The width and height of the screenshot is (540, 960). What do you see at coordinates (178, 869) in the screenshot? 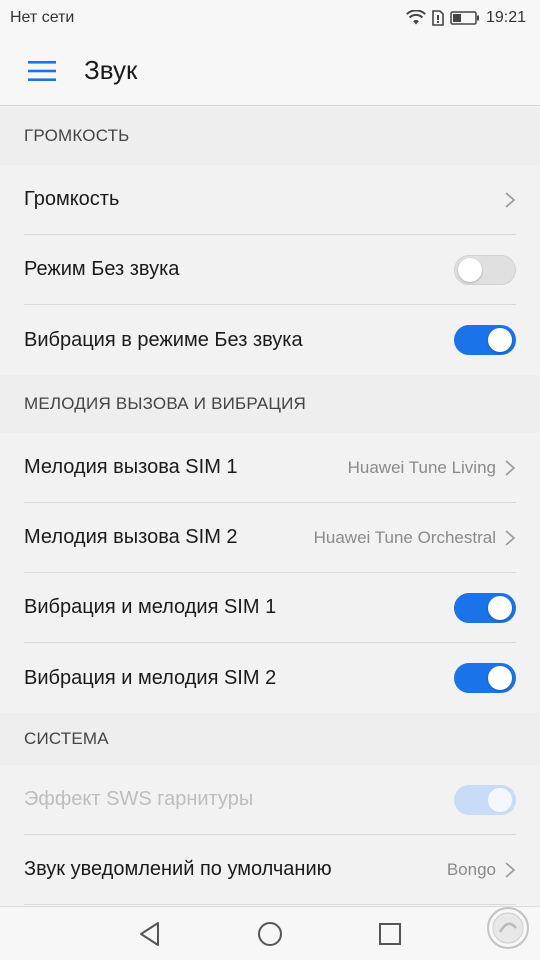
I see `setting-label: Звук уведомлений по умолчанию` at bounding box center [178, 869].